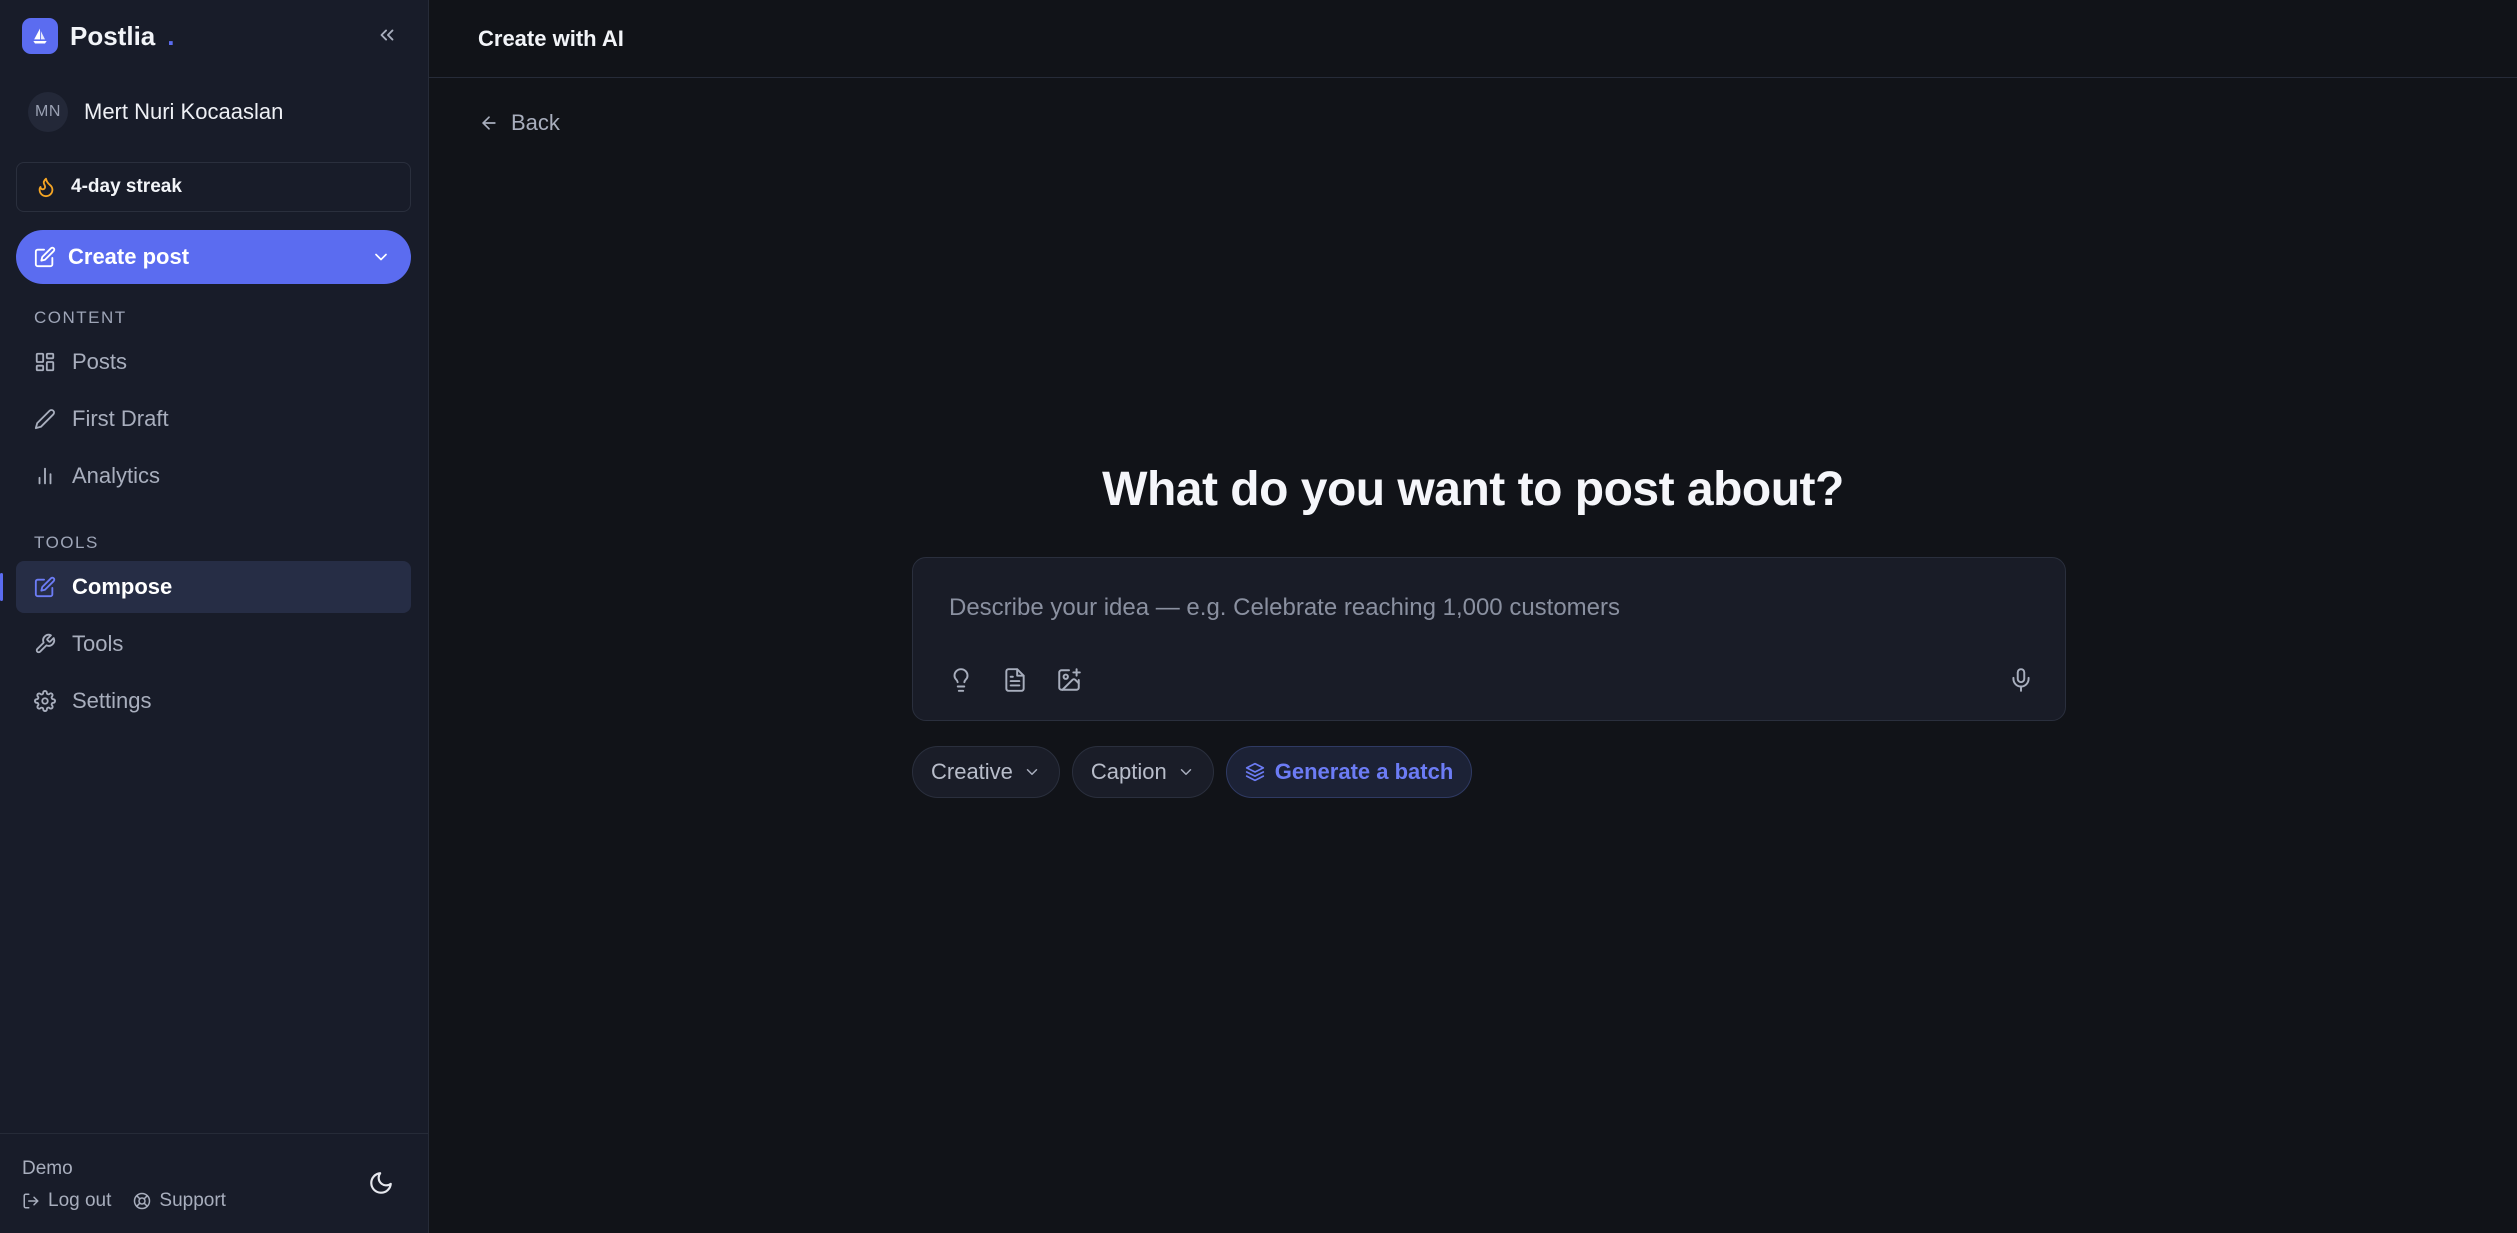 Image resolution: width=2517 pixels, height=1233 pixels. I want to click on sidebar-item-label: Analytics, so click(116, 475).